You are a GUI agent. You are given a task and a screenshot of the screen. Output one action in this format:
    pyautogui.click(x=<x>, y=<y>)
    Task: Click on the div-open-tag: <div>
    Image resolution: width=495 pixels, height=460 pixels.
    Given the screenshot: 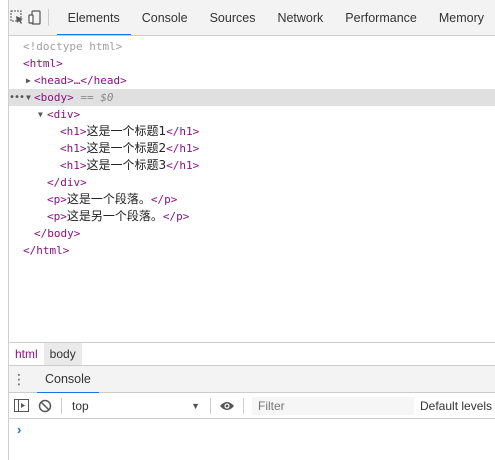 What is the action you would take?
    pyautogui.click(x=64, y=114)
    